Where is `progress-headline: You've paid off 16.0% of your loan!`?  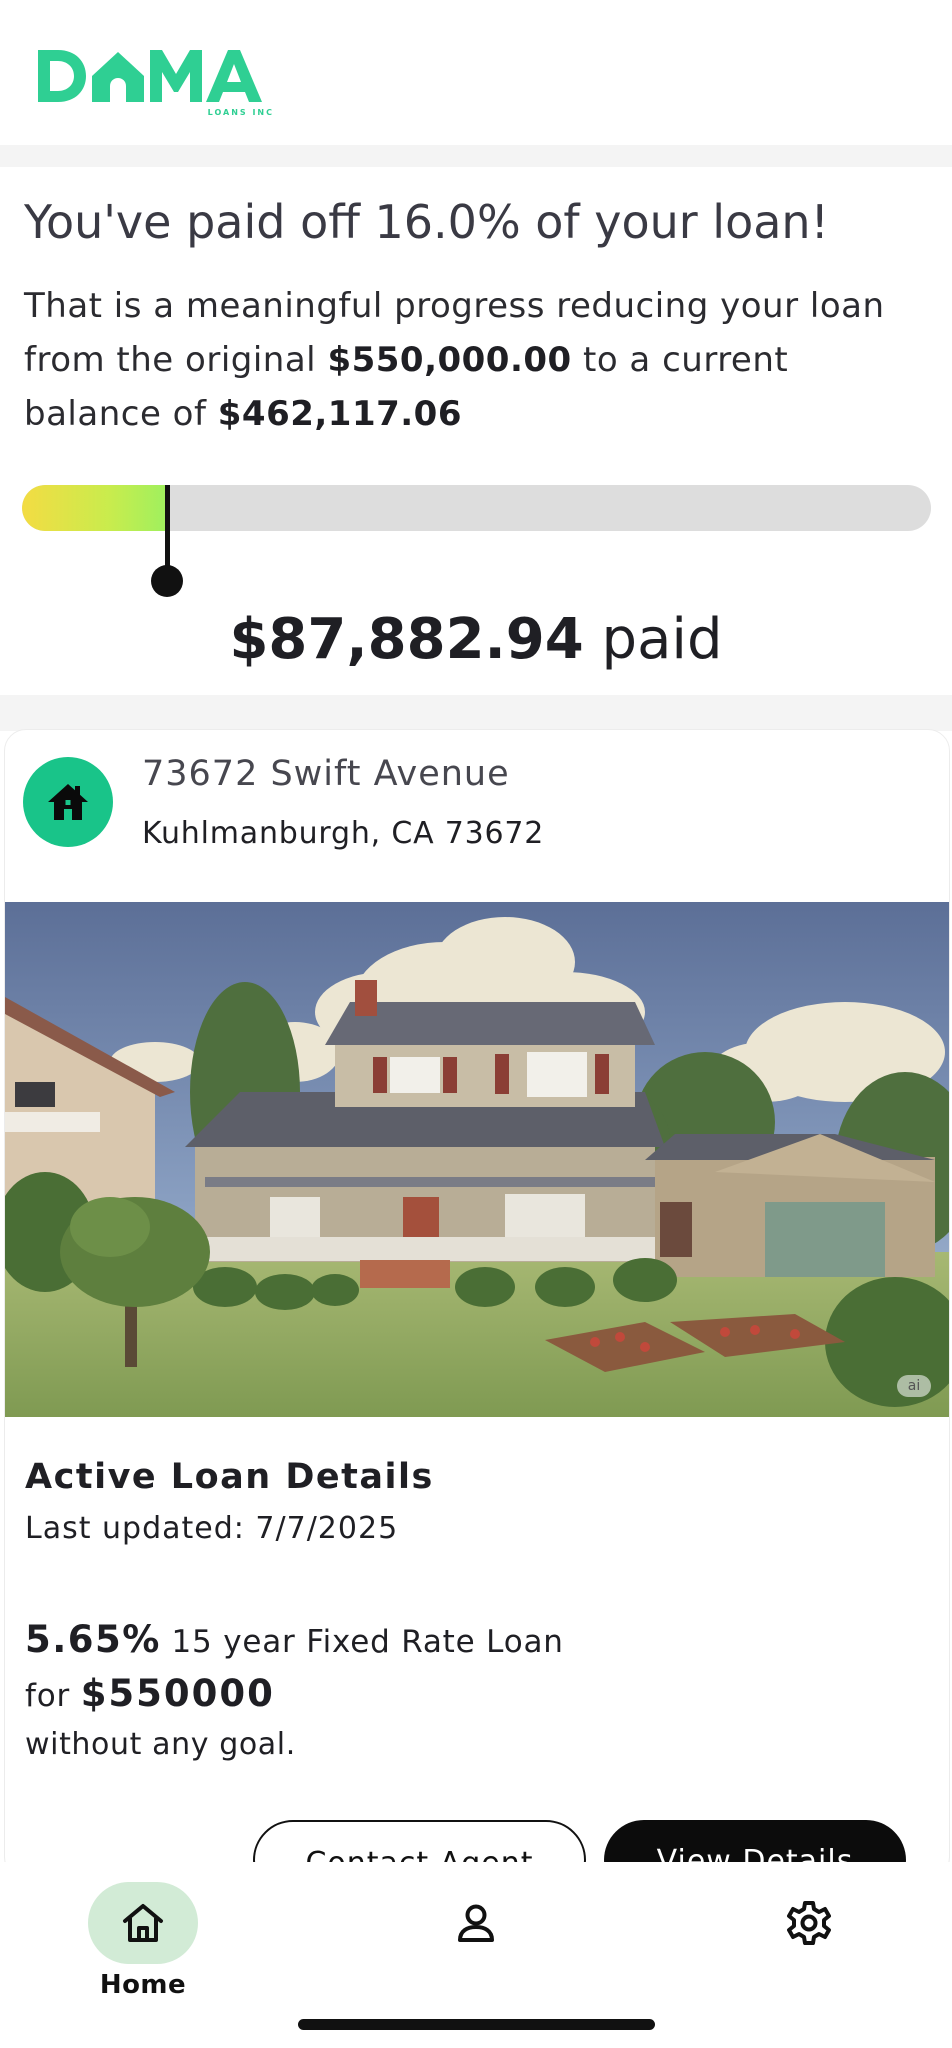
progress-headline: You've paid off 16.0% of your loan! is located at coordinates (426, 222).